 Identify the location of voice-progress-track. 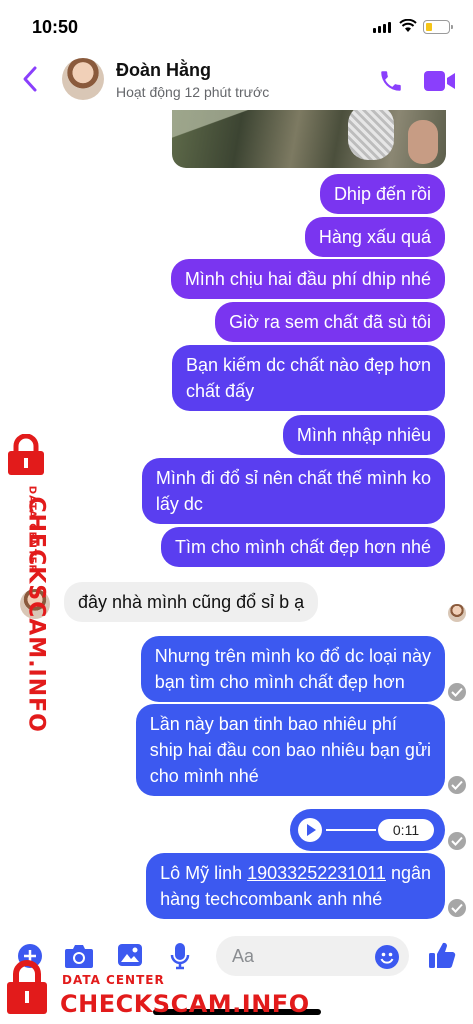
(351, 830).